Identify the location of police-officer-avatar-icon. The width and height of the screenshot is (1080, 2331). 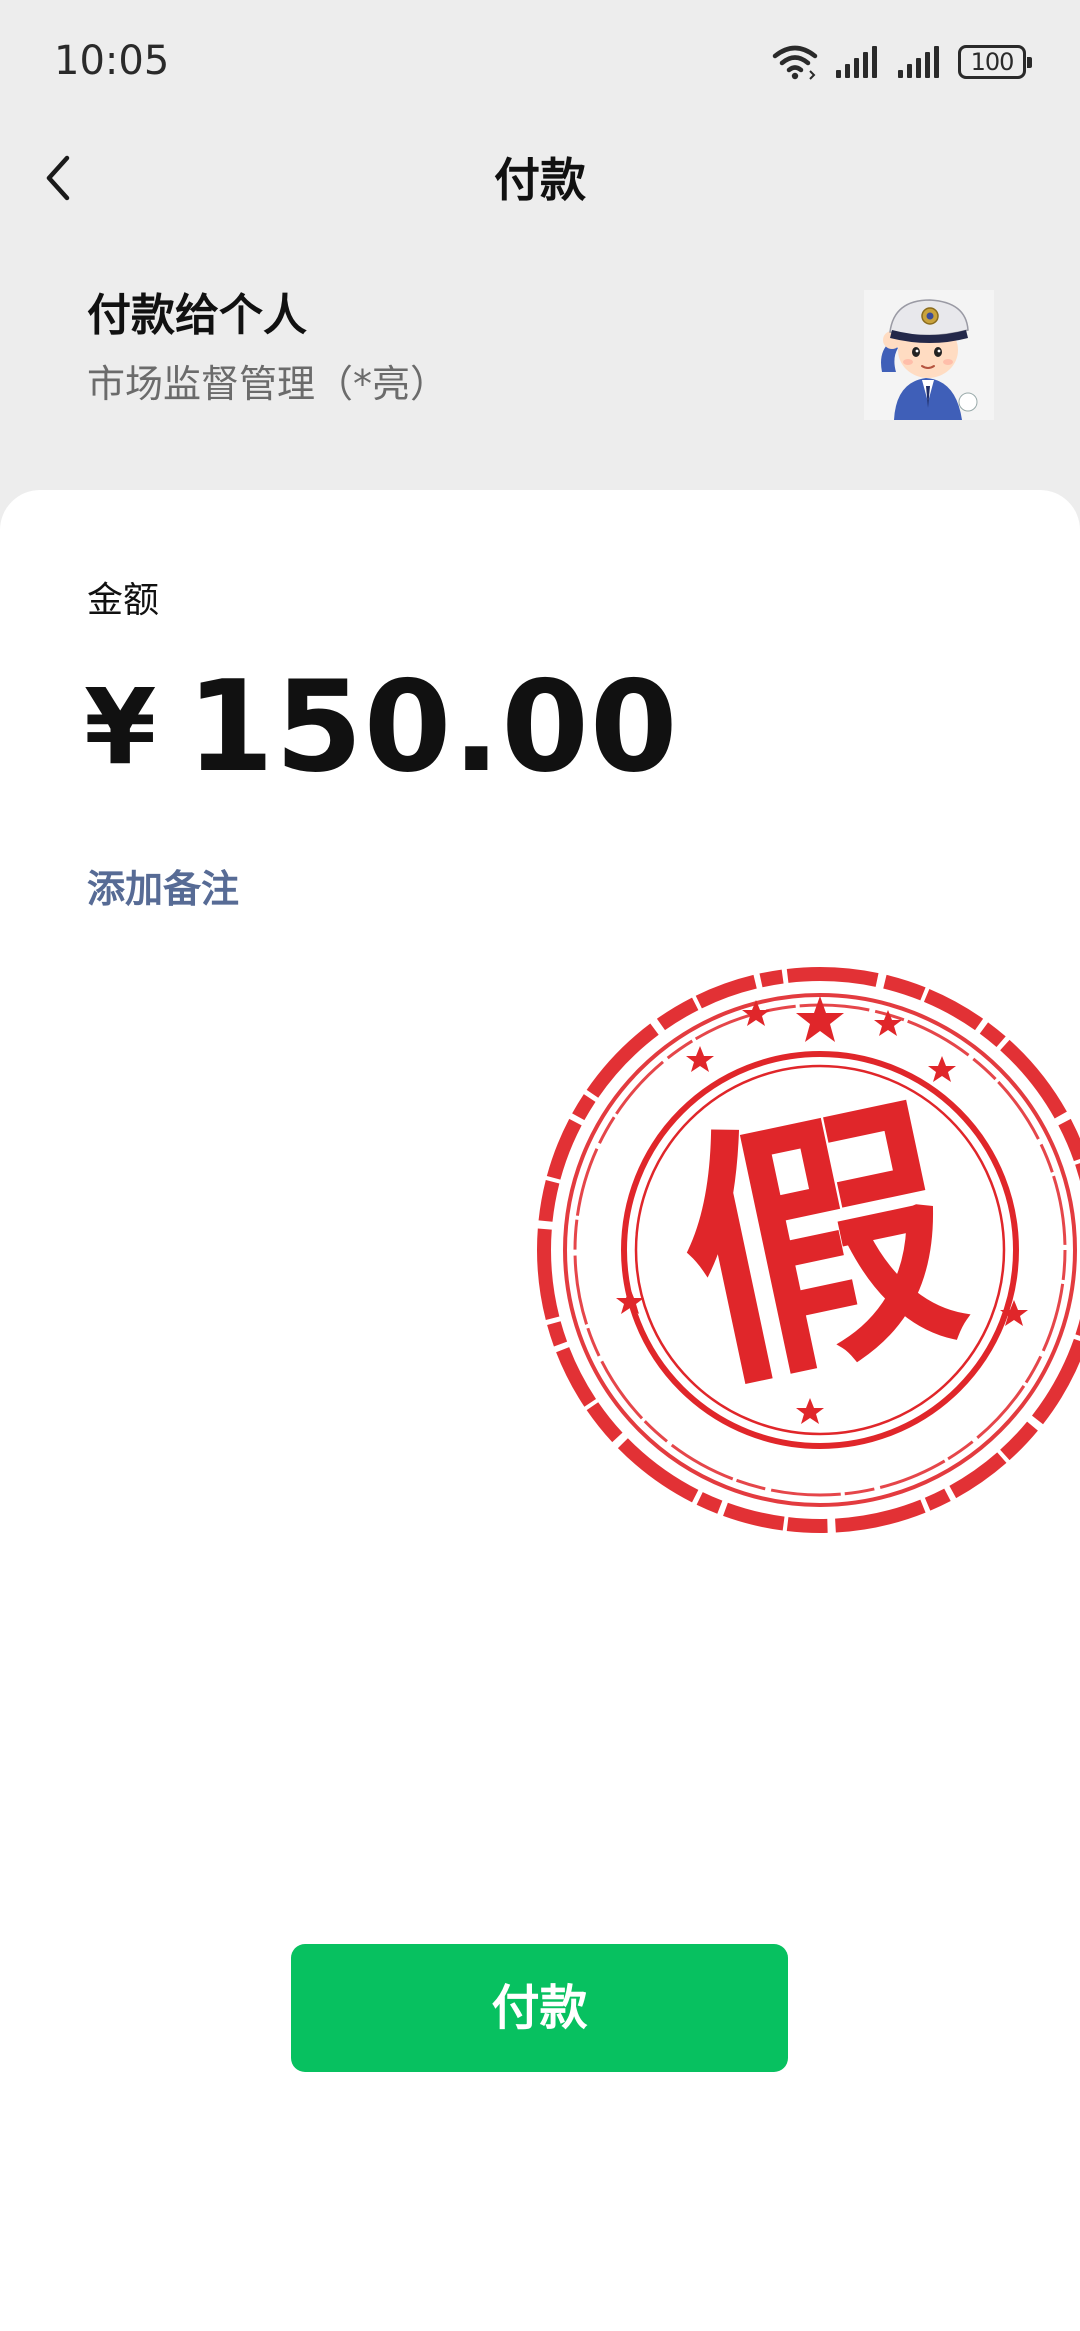
(929, 355).